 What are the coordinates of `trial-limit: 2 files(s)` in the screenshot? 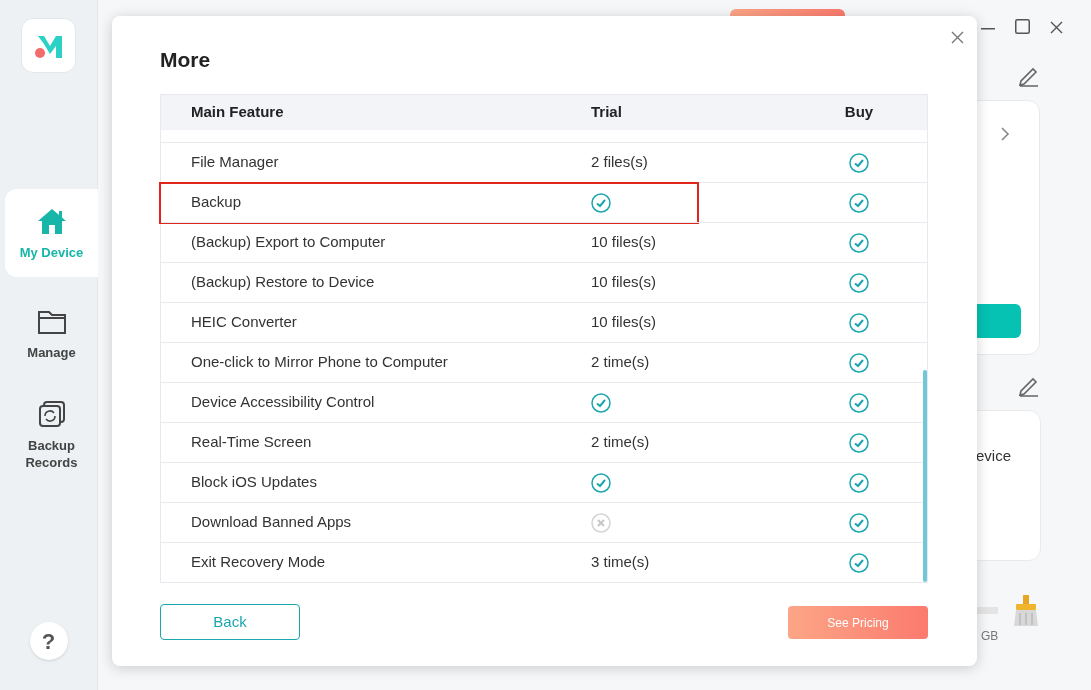 It's located at (619, 162).